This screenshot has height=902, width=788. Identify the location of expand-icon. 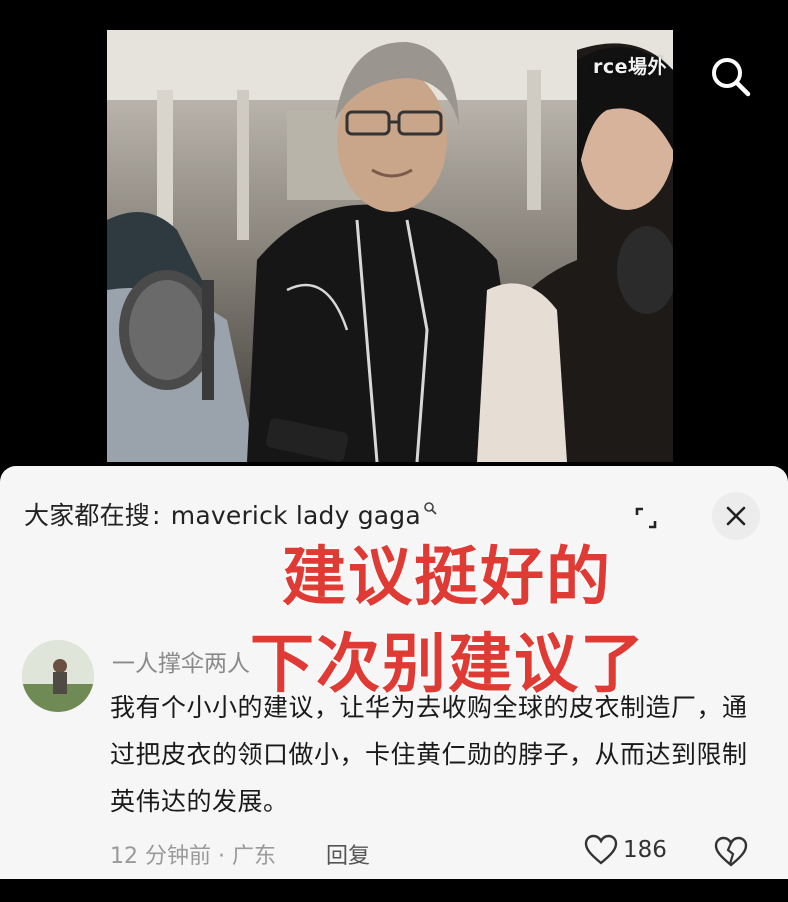
(646, 518).